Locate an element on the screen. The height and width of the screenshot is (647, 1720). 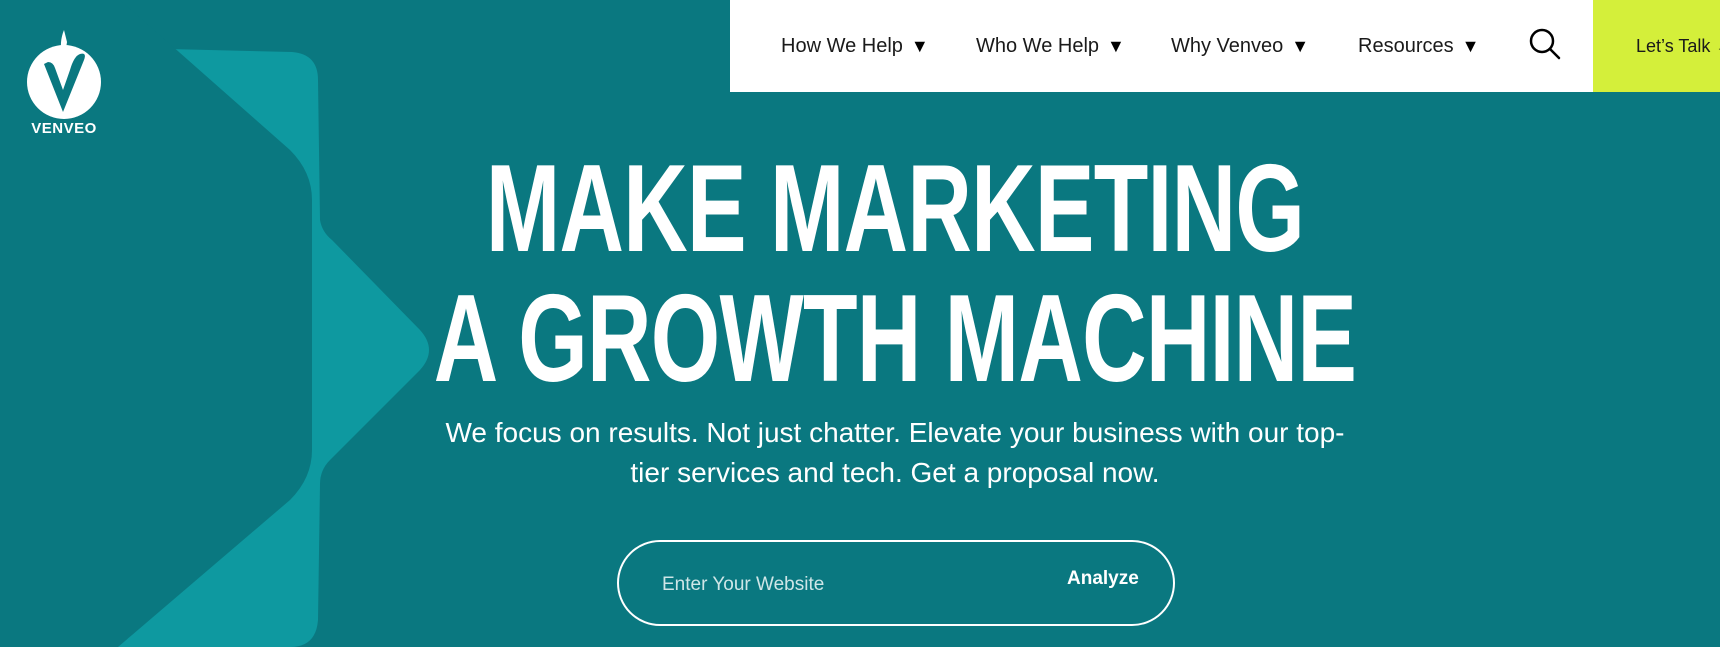
nav-item-who-we-help: Who We Help ▼ is located at coordinates (1050, 46).